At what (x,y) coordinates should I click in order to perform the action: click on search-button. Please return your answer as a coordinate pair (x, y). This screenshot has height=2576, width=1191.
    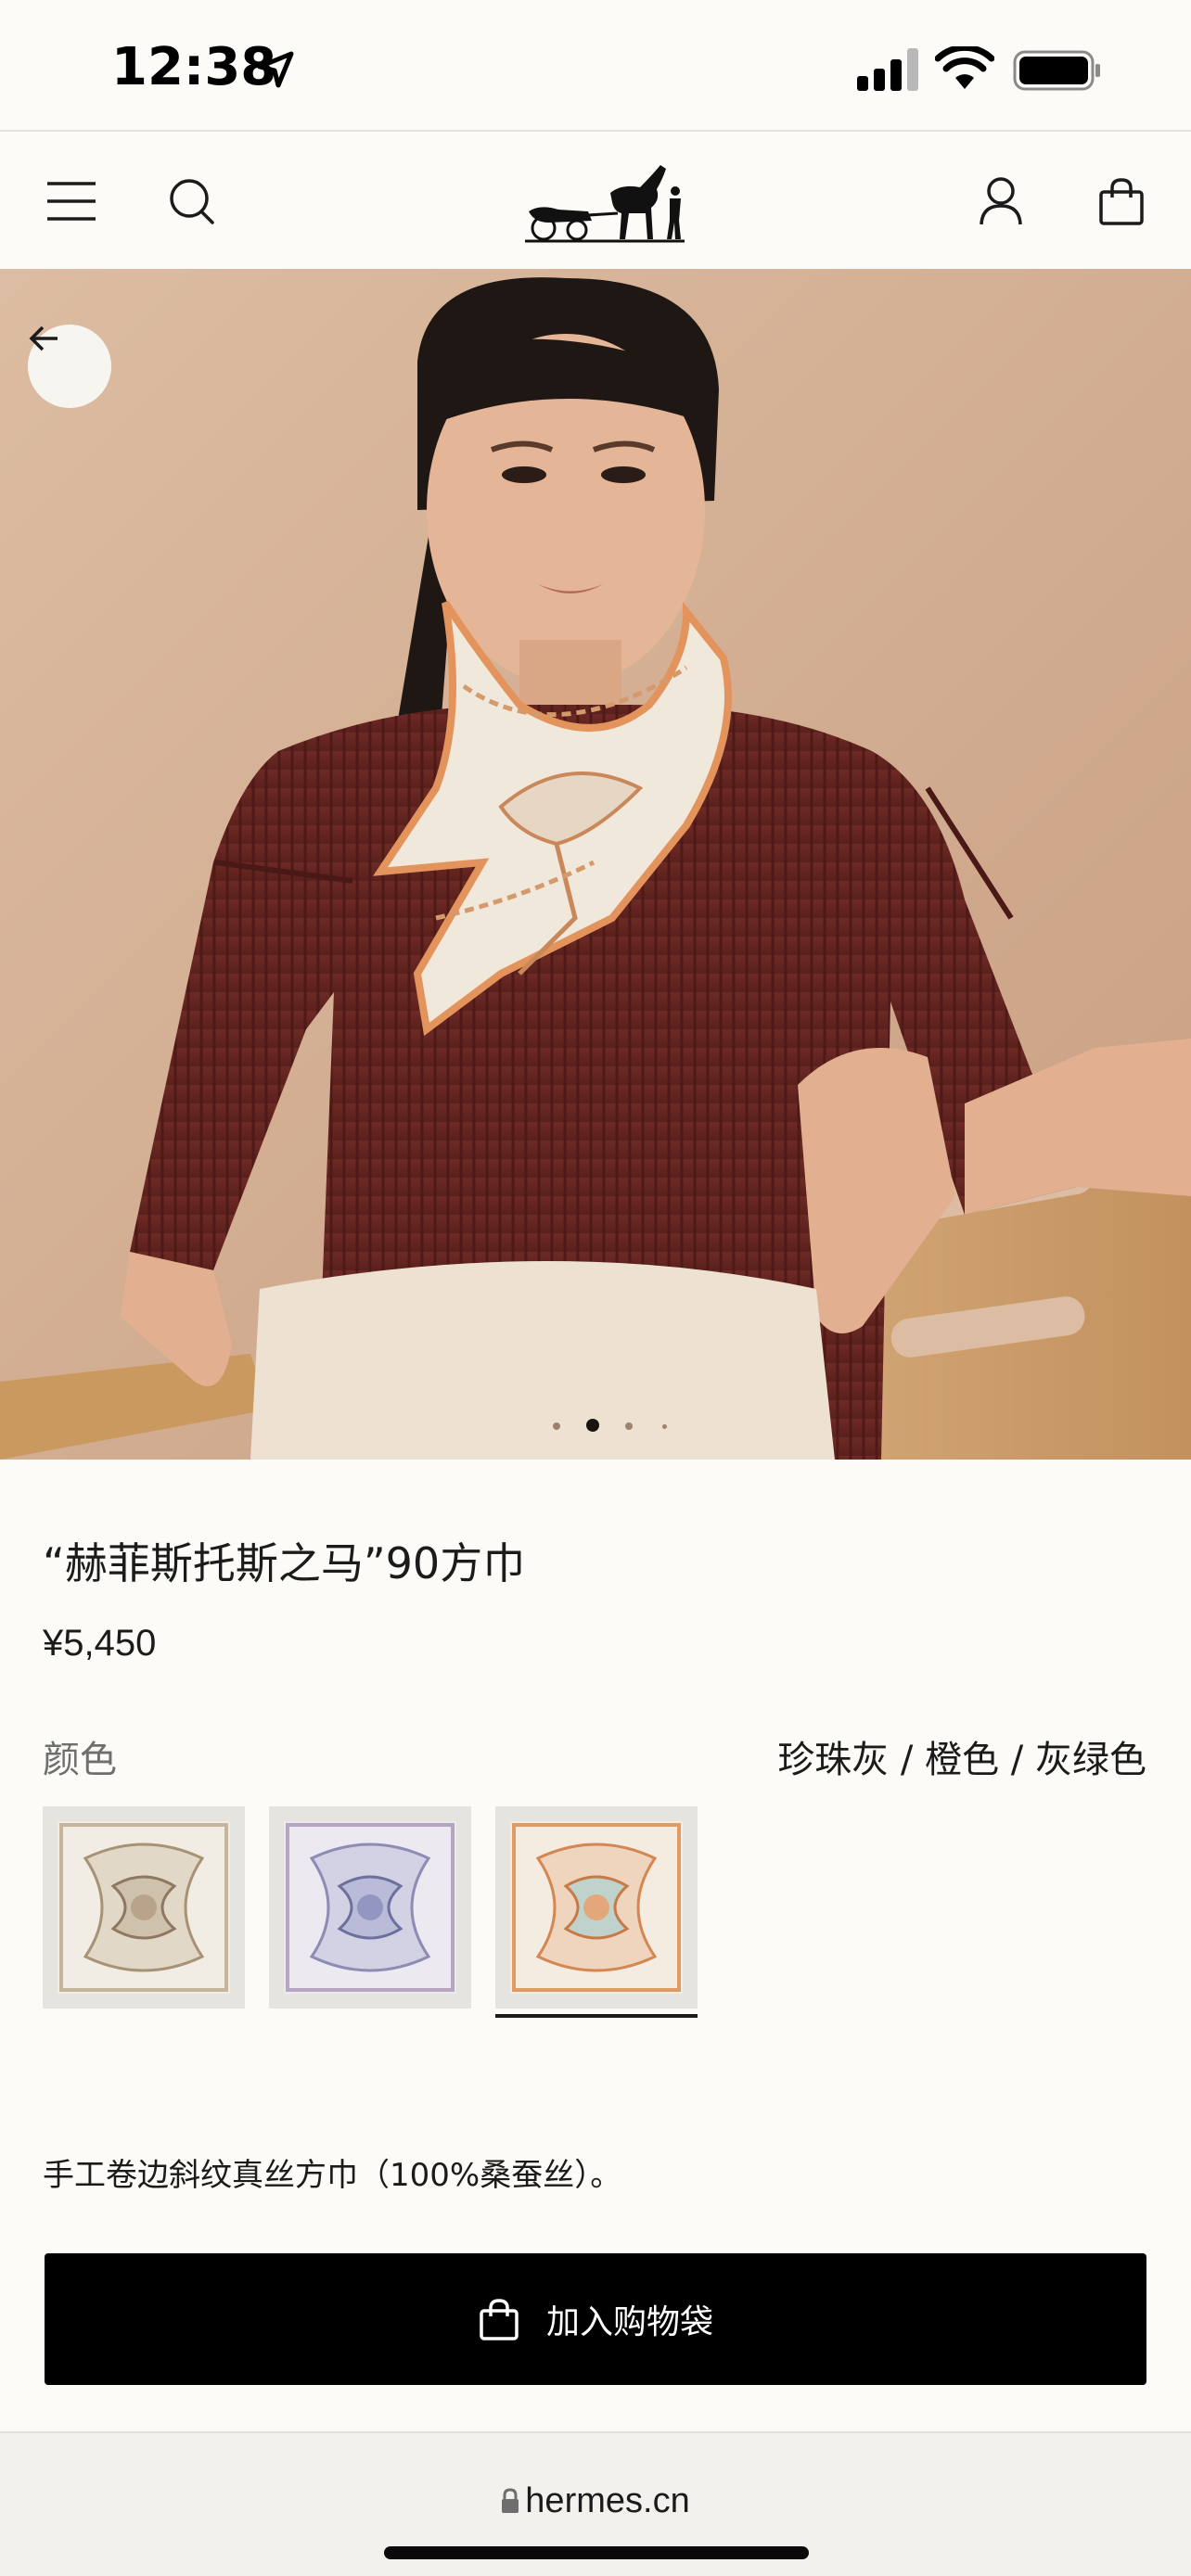
    Looking at the image, I should click on (192, 201).